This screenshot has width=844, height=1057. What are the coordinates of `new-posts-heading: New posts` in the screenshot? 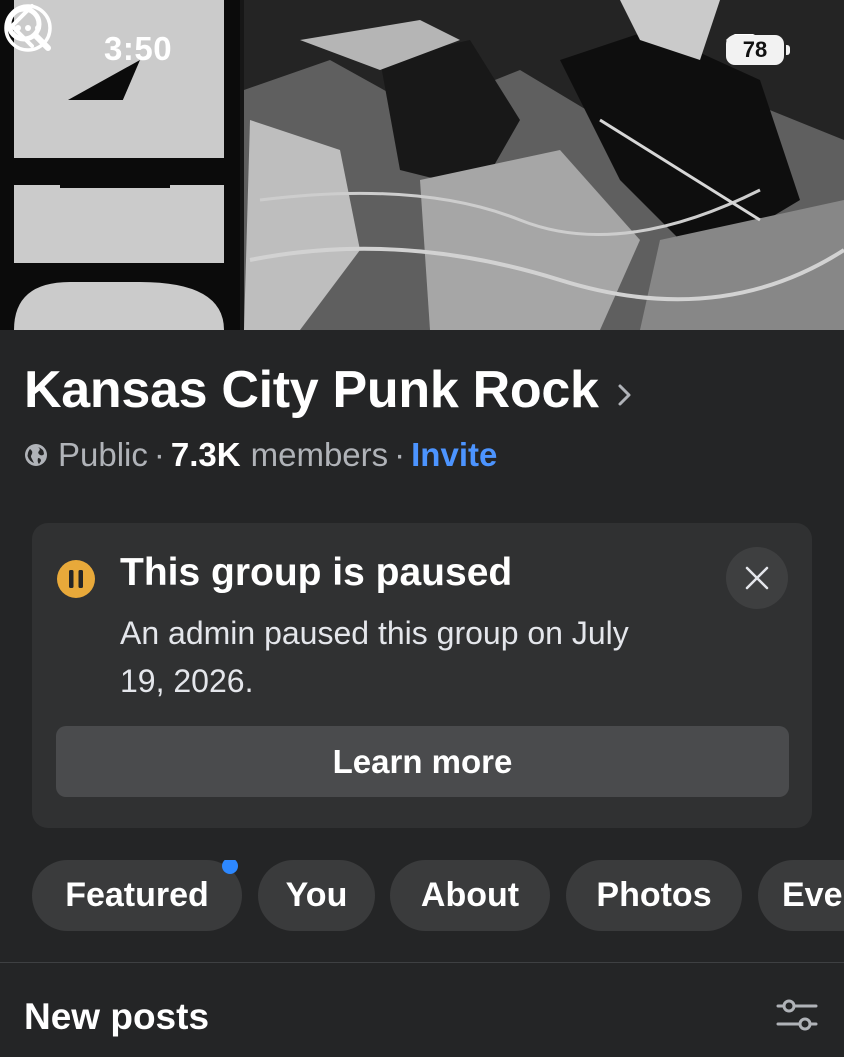 It's located at (117, 1016).